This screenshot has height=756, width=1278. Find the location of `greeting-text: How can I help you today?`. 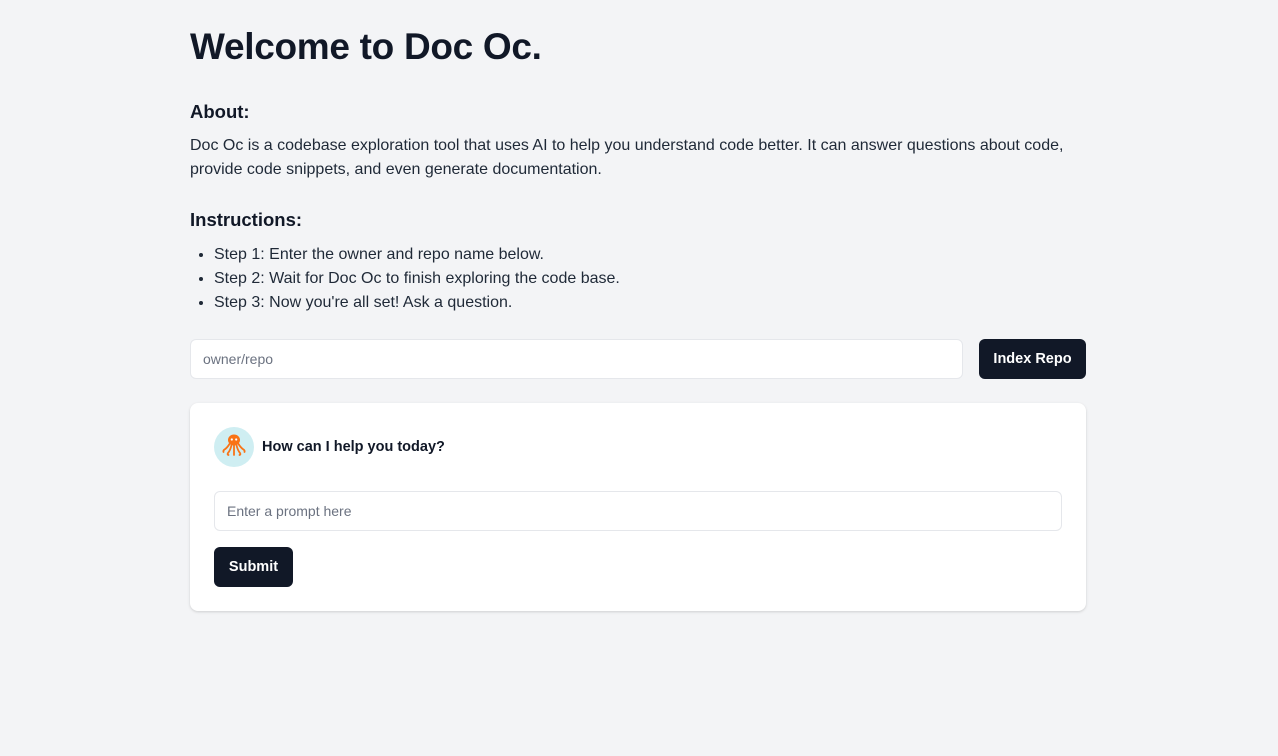

greeting-text: How can I help you today? is located at coordinates (353, 447).